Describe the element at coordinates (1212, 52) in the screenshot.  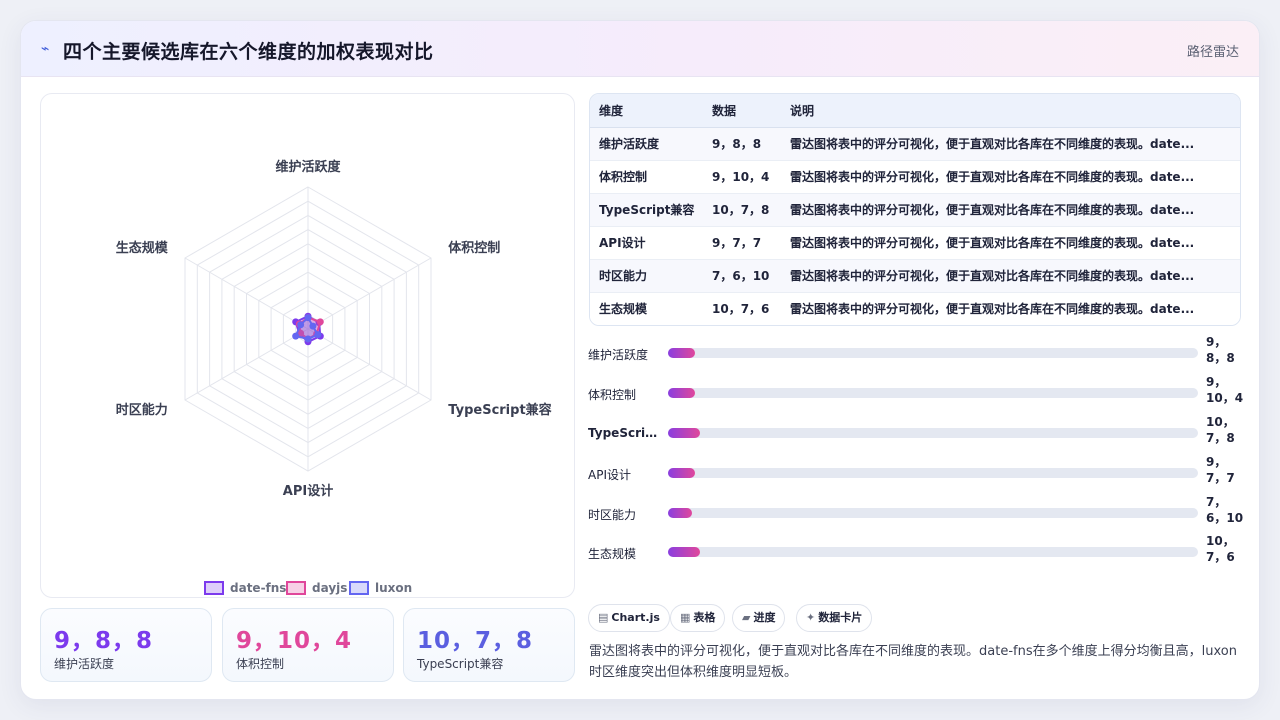
I see `header-tag: 路径雷达` at that location.